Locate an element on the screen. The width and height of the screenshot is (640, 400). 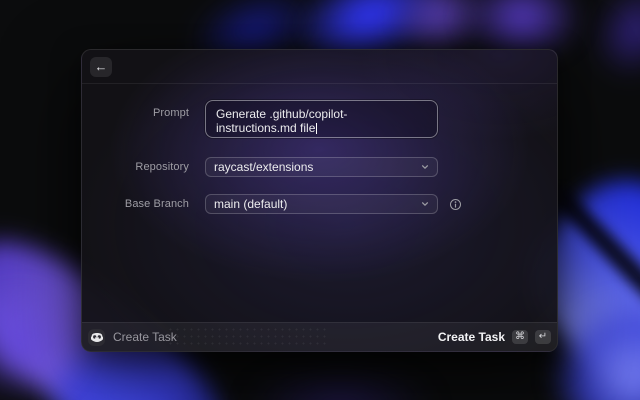
back-arrow-icon: ← is located at coordinates (101, 66).